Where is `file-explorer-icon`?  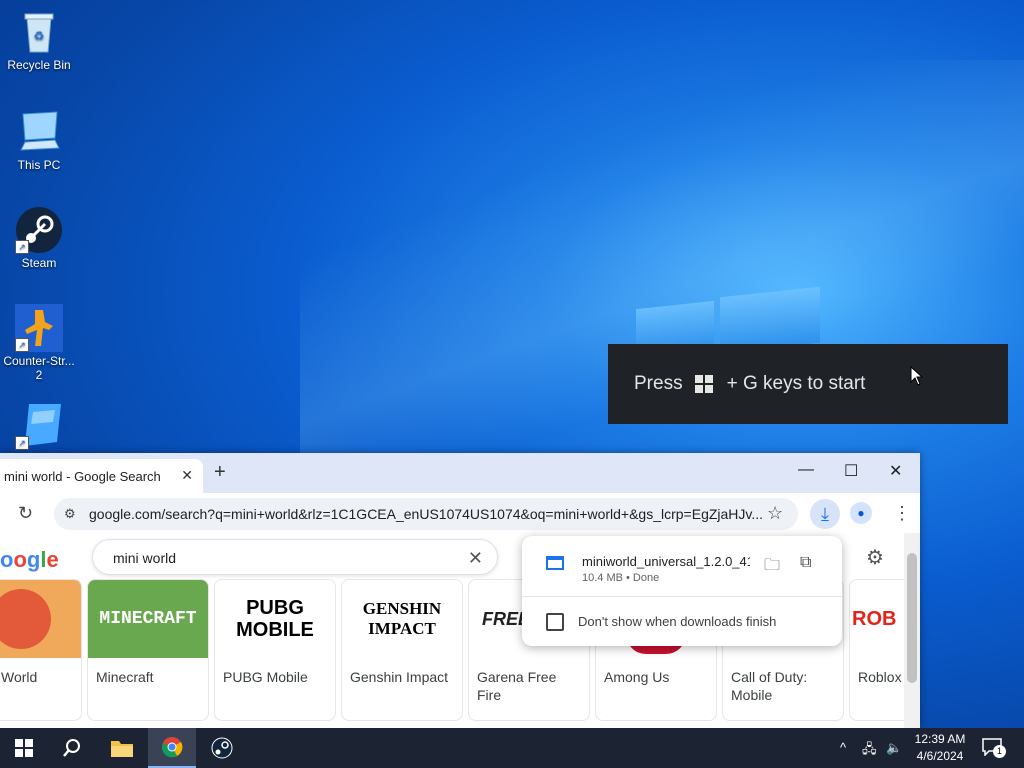 file-explorer-icon is located at coordinates (122, 748).